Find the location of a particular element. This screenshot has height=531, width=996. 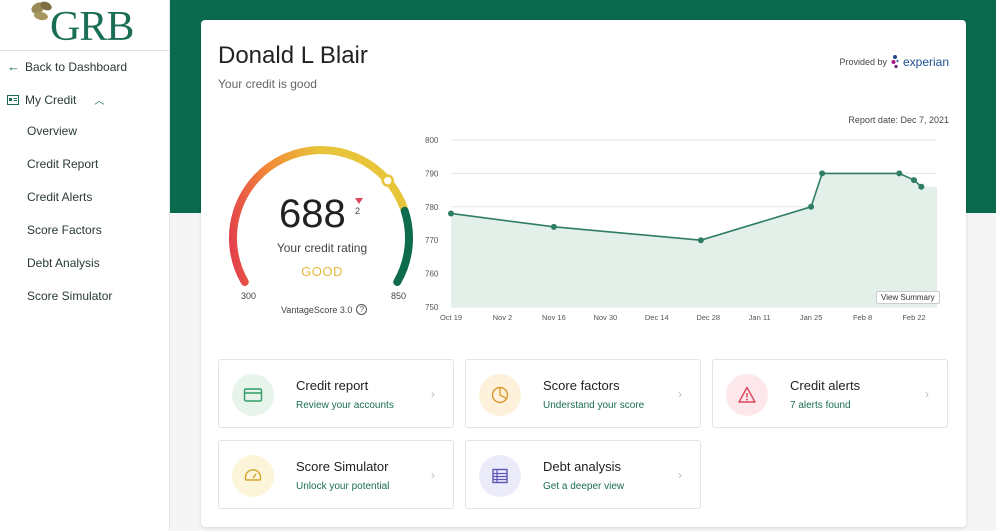

back-label: Back to Dashboard is located at coordinates (76, 66).